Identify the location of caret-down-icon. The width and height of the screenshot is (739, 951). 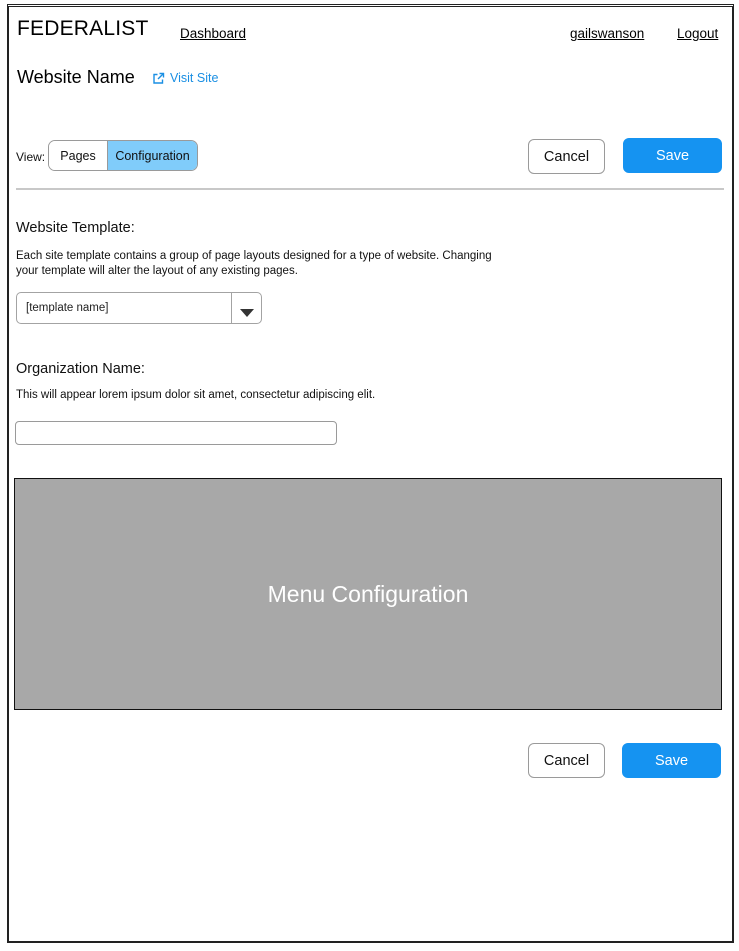
(247, 313).